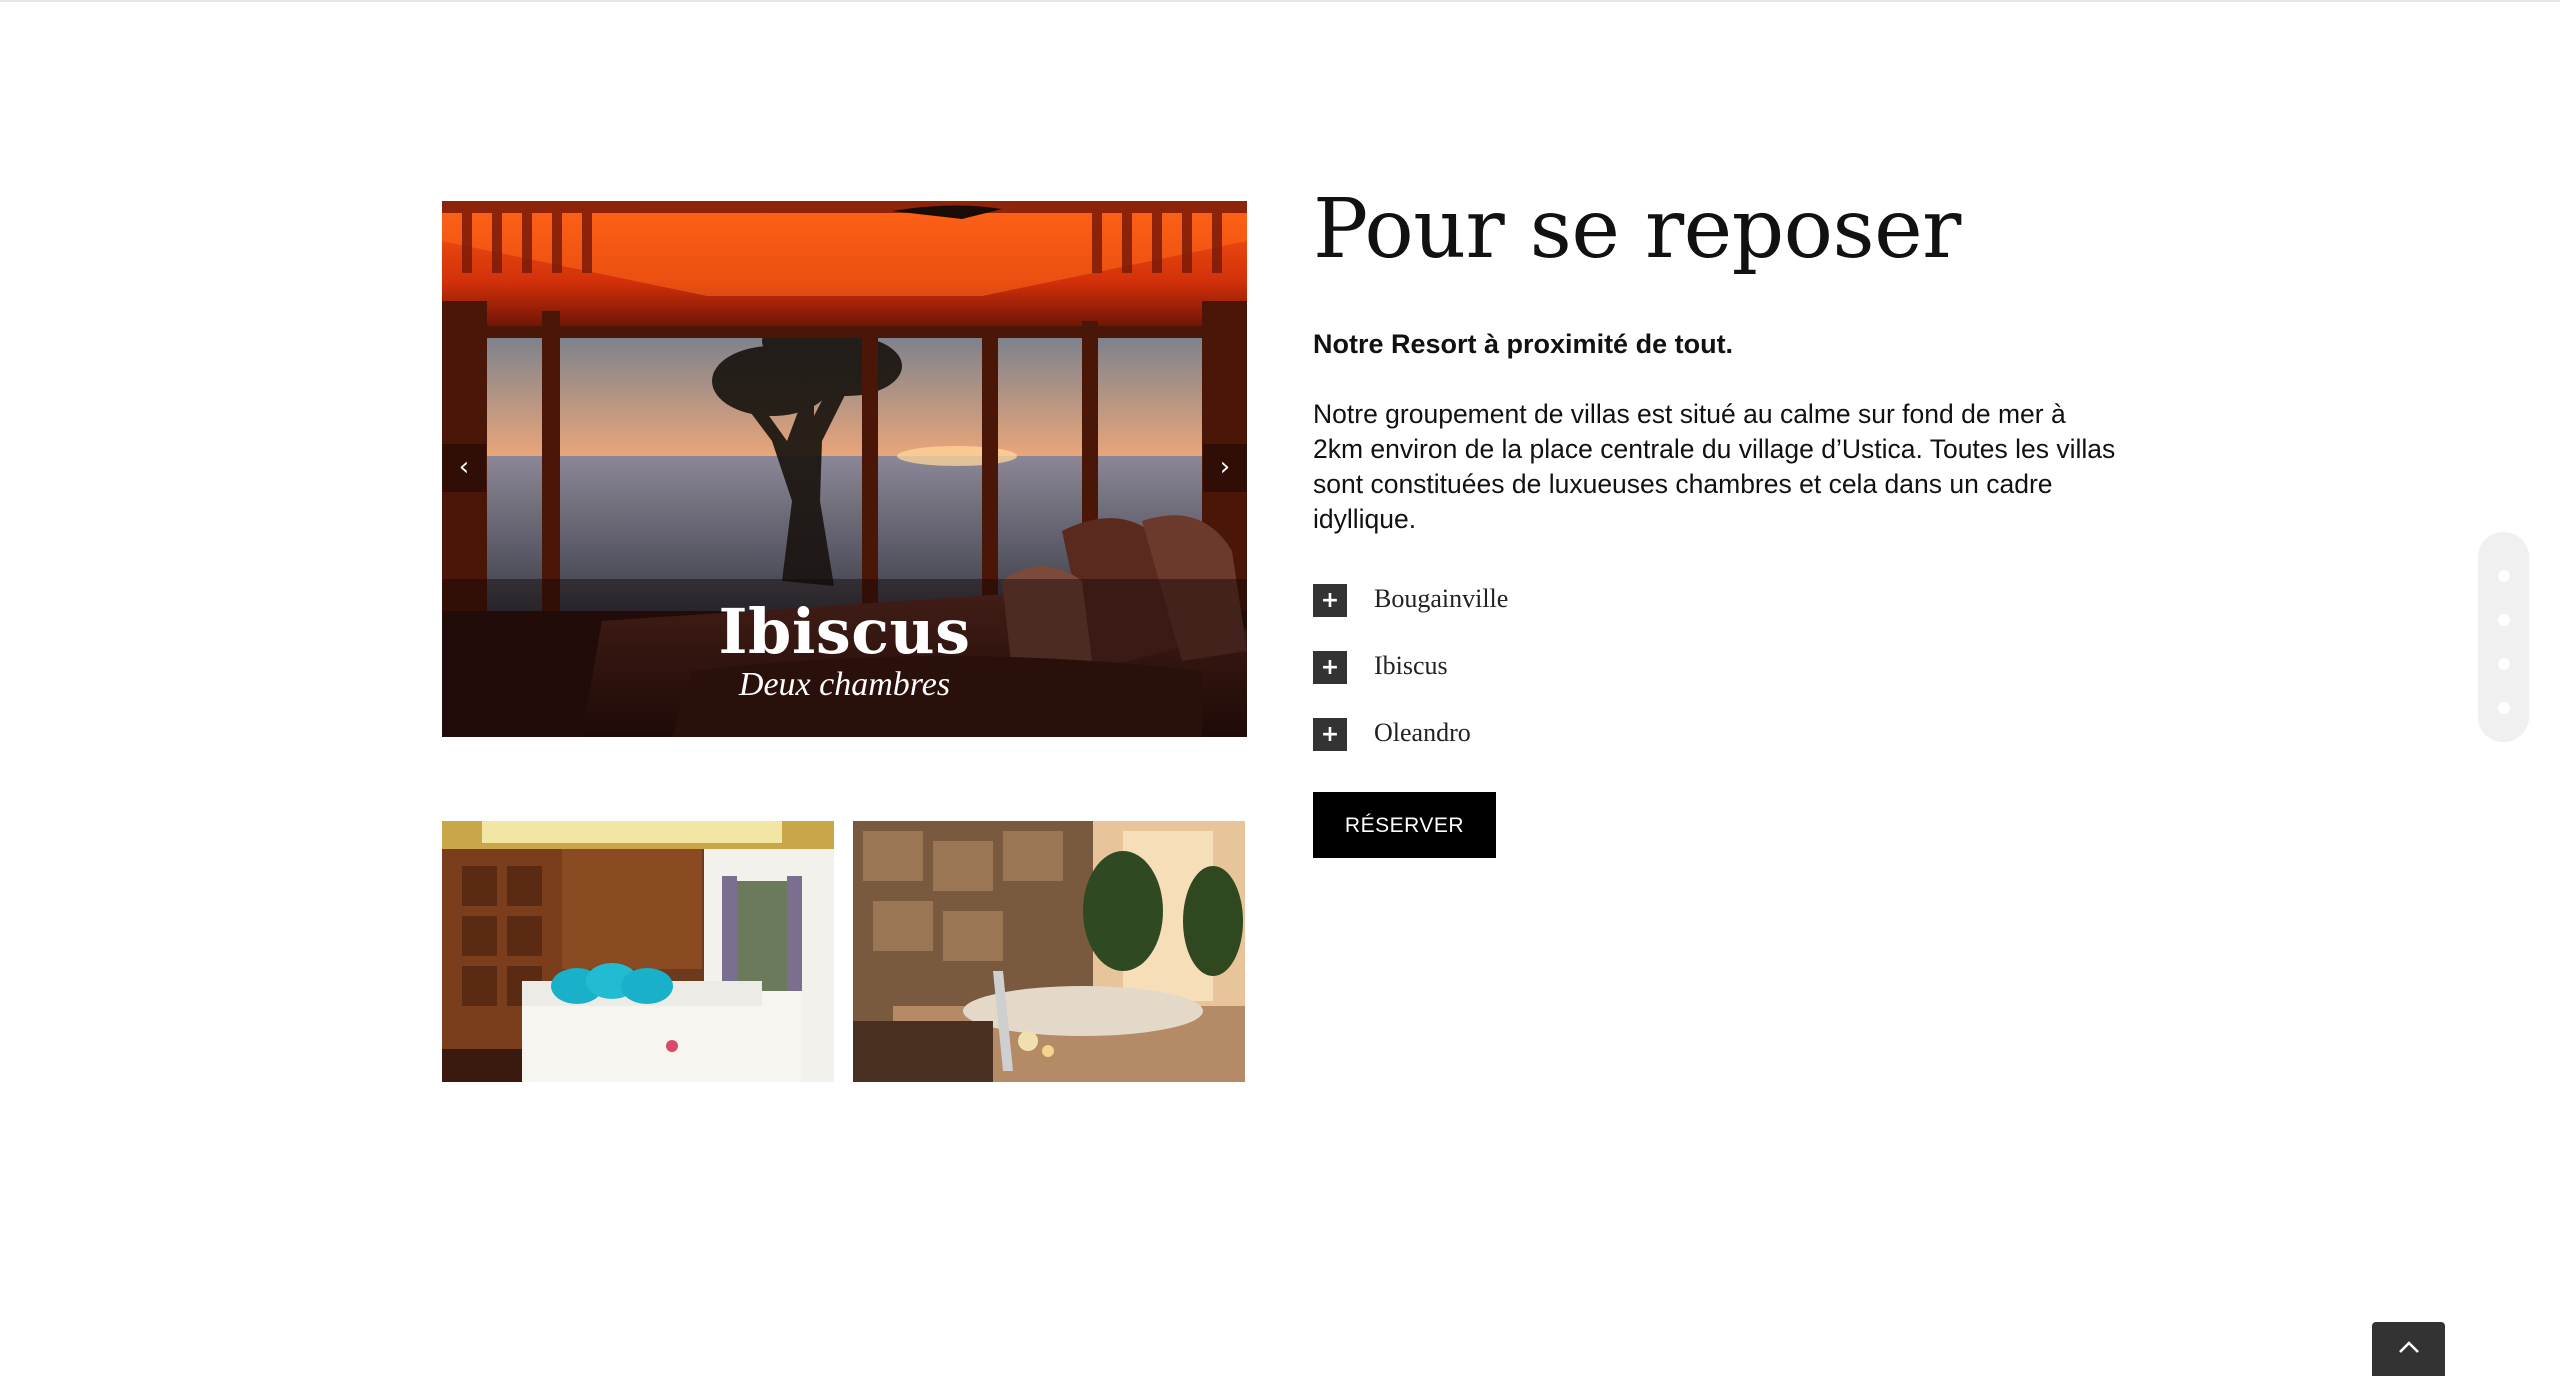 This screenshot has height=1376, width=2560. Describe the element at coordinates (1422, 732) in the screenshot. I see `accordion-label: Oleandro` at that location.